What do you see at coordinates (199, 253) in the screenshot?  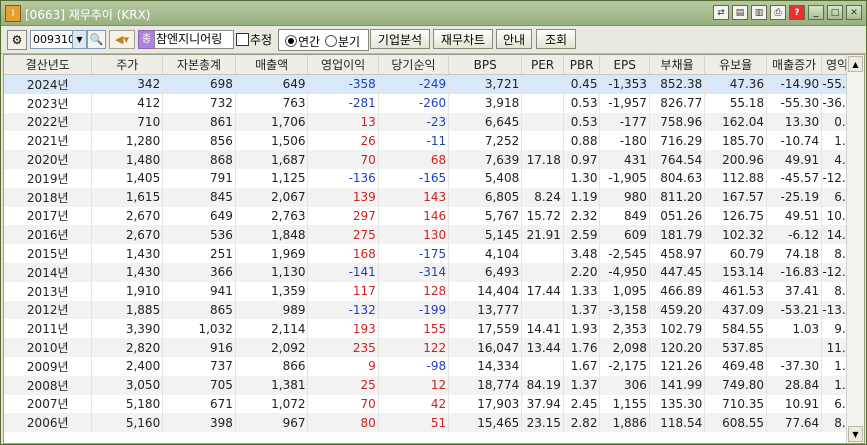 I see `table-cell: 251` at bounding box center [199, 253].